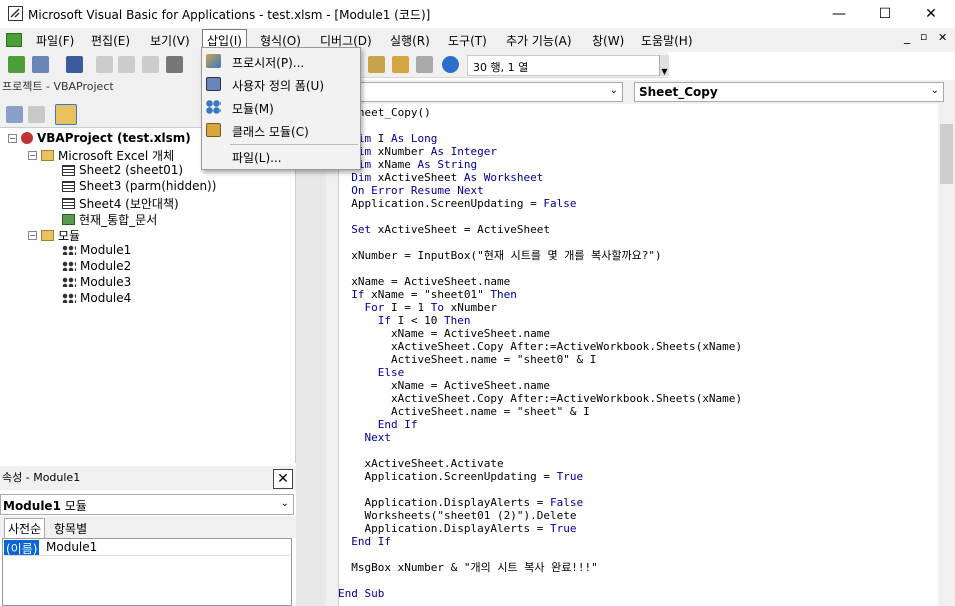 Image resolution: width=955 pixels, height=606 pixels. I want to click on scroll-thumb, so click(946, 154).